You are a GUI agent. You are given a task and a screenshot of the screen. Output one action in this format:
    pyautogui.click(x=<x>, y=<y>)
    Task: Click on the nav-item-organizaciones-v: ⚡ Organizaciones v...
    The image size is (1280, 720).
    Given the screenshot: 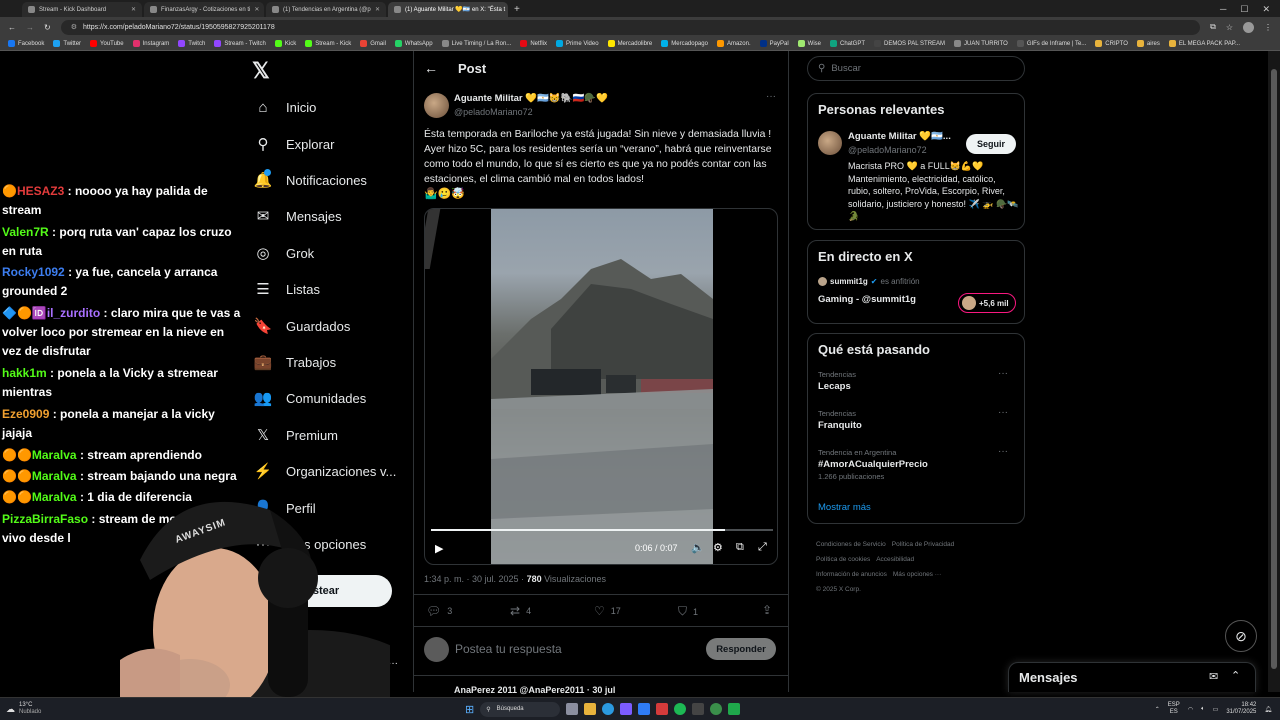 What is the action you would take?
    pyautogui.click(x=325, y=471)
    